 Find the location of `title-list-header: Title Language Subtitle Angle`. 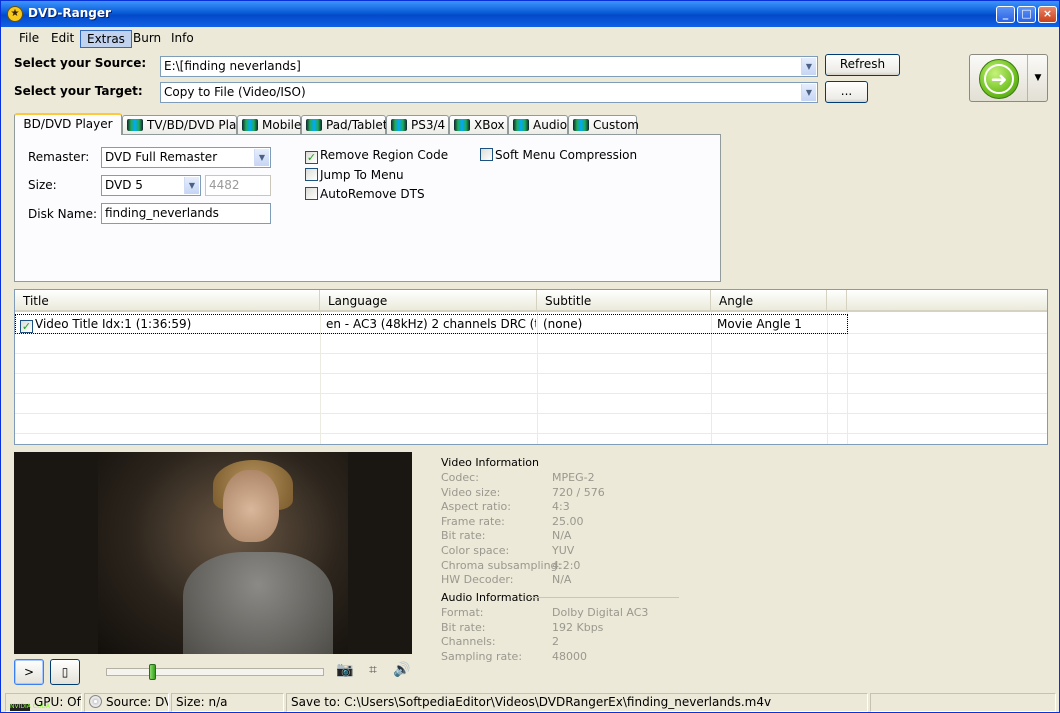

title-list-header: Title Language Subtitle Angle is located at coordinates (531, 301).